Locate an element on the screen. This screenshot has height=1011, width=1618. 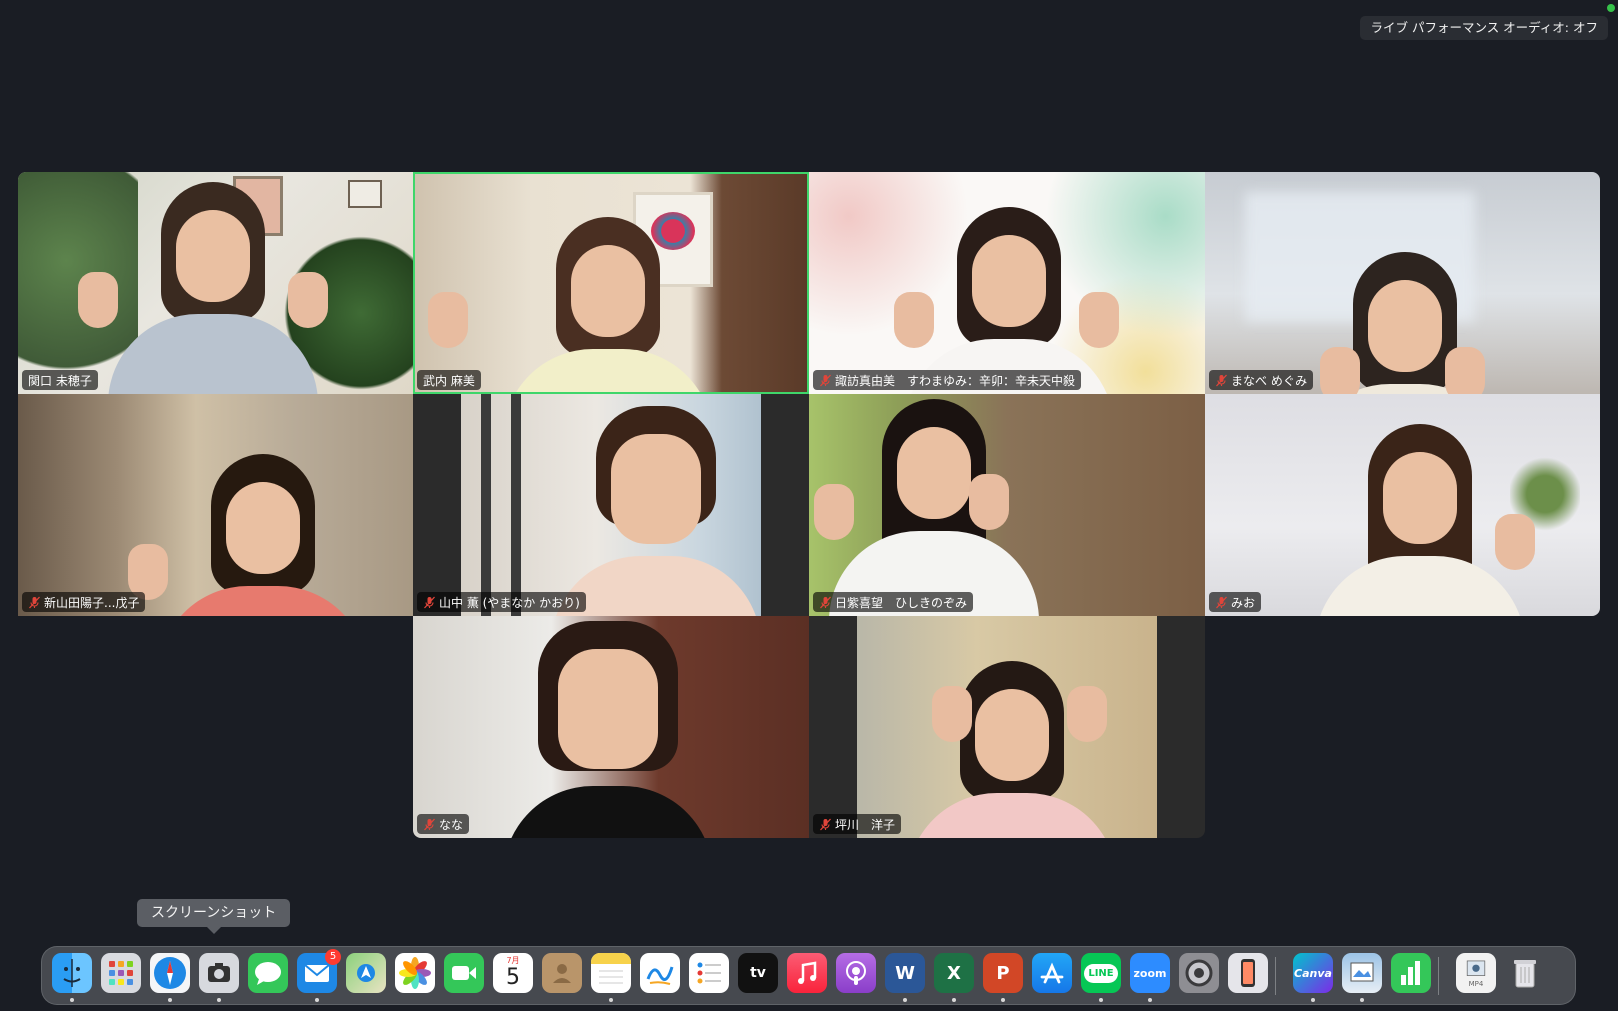
excel-icon: X is located at coordinates (954, 973).